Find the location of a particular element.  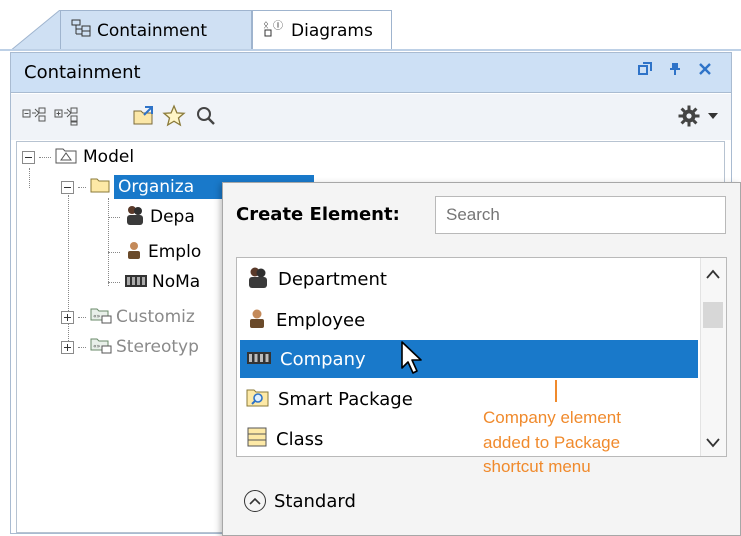

tree-item-employee: Emplo is located at coordinates (154, 252).